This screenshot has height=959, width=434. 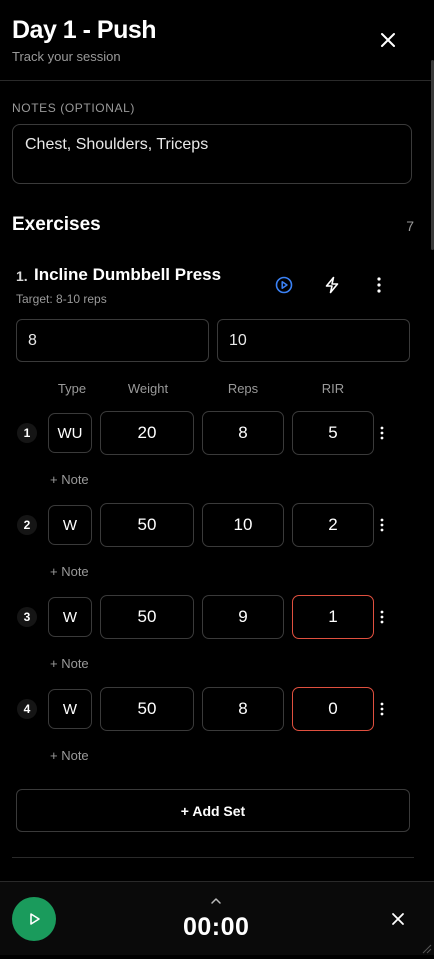 I want to click on weight-input: 20, so click(x=147, y=433).